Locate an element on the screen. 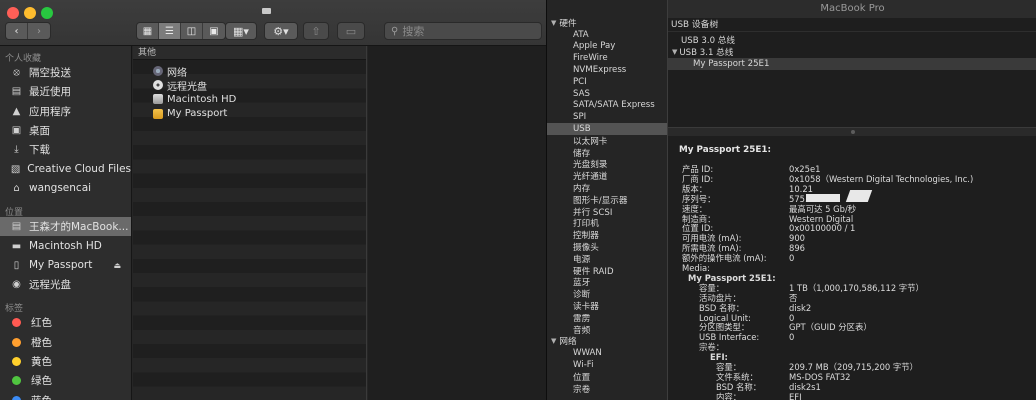 The width and height of the screenshot is (1036, 400). close-window-button is located at coordinates (13, 13).